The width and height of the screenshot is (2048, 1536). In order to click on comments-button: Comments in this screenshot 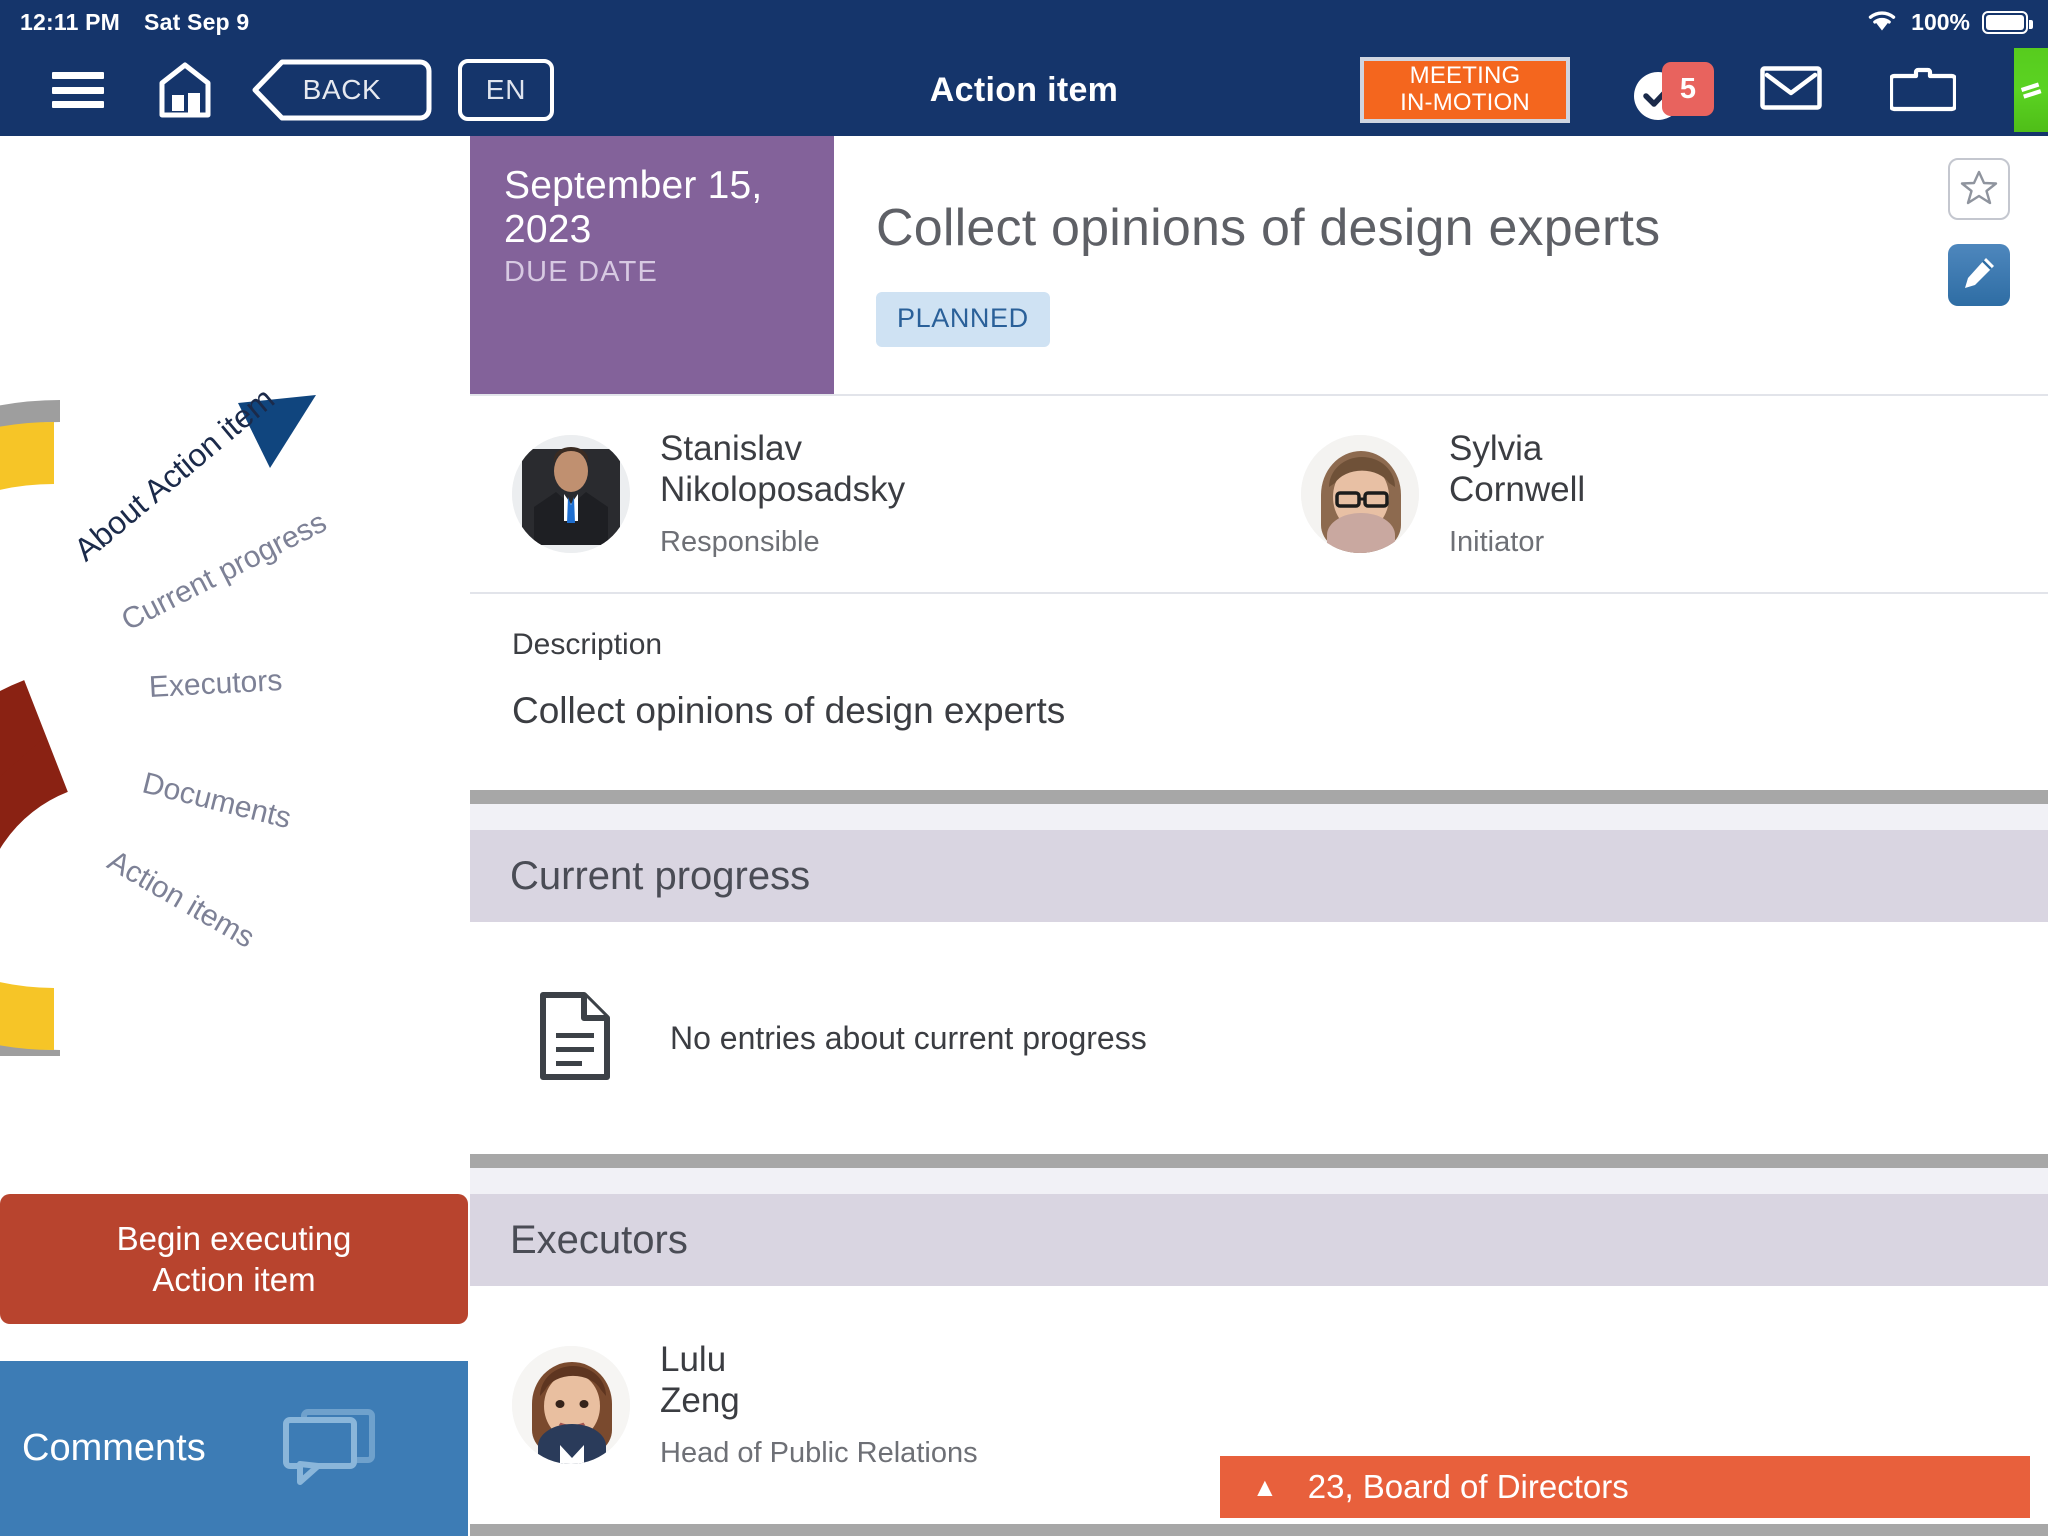, I will do `click(234, 1448)`.